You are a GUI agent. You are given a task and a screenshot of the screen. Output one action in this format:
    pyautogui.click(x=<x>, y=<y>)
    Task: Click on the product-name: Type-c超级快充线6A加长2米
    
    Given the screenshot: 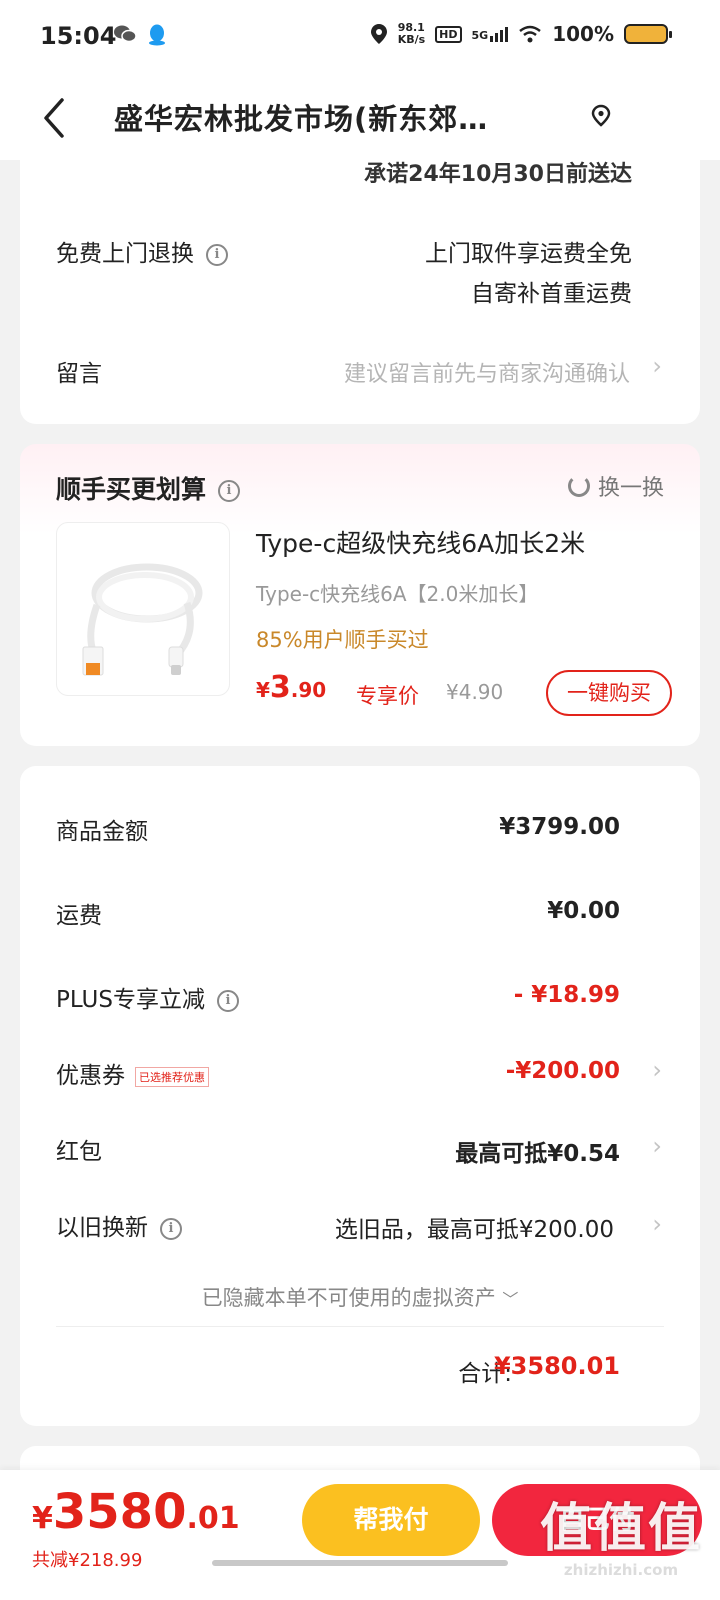 What is the action you would take?
    pyautogui.click(x=420, y=542)
    